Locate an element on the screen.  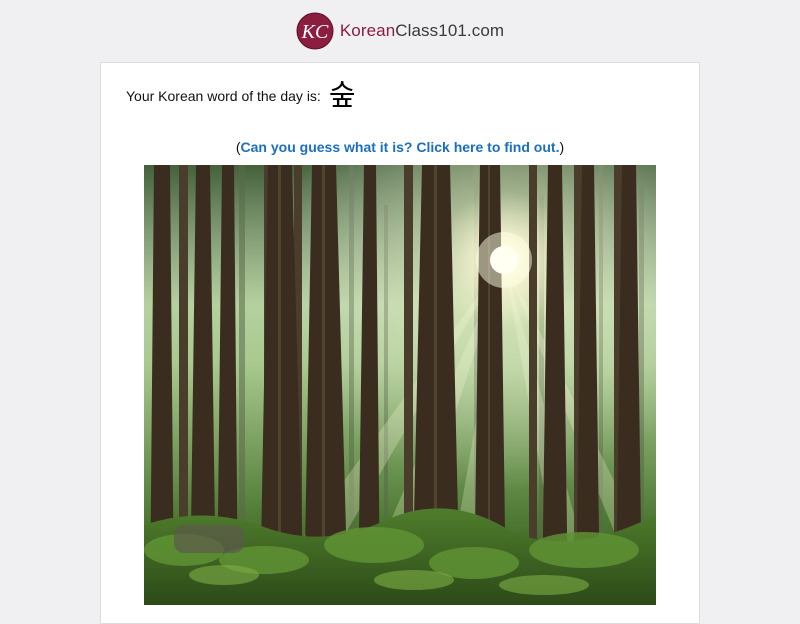
guess-close-paren: ) is located at coordinates (562, 147).